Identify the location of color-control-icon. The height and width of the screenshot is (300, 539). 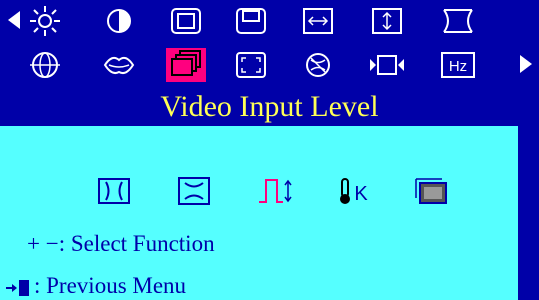
(432, 191).